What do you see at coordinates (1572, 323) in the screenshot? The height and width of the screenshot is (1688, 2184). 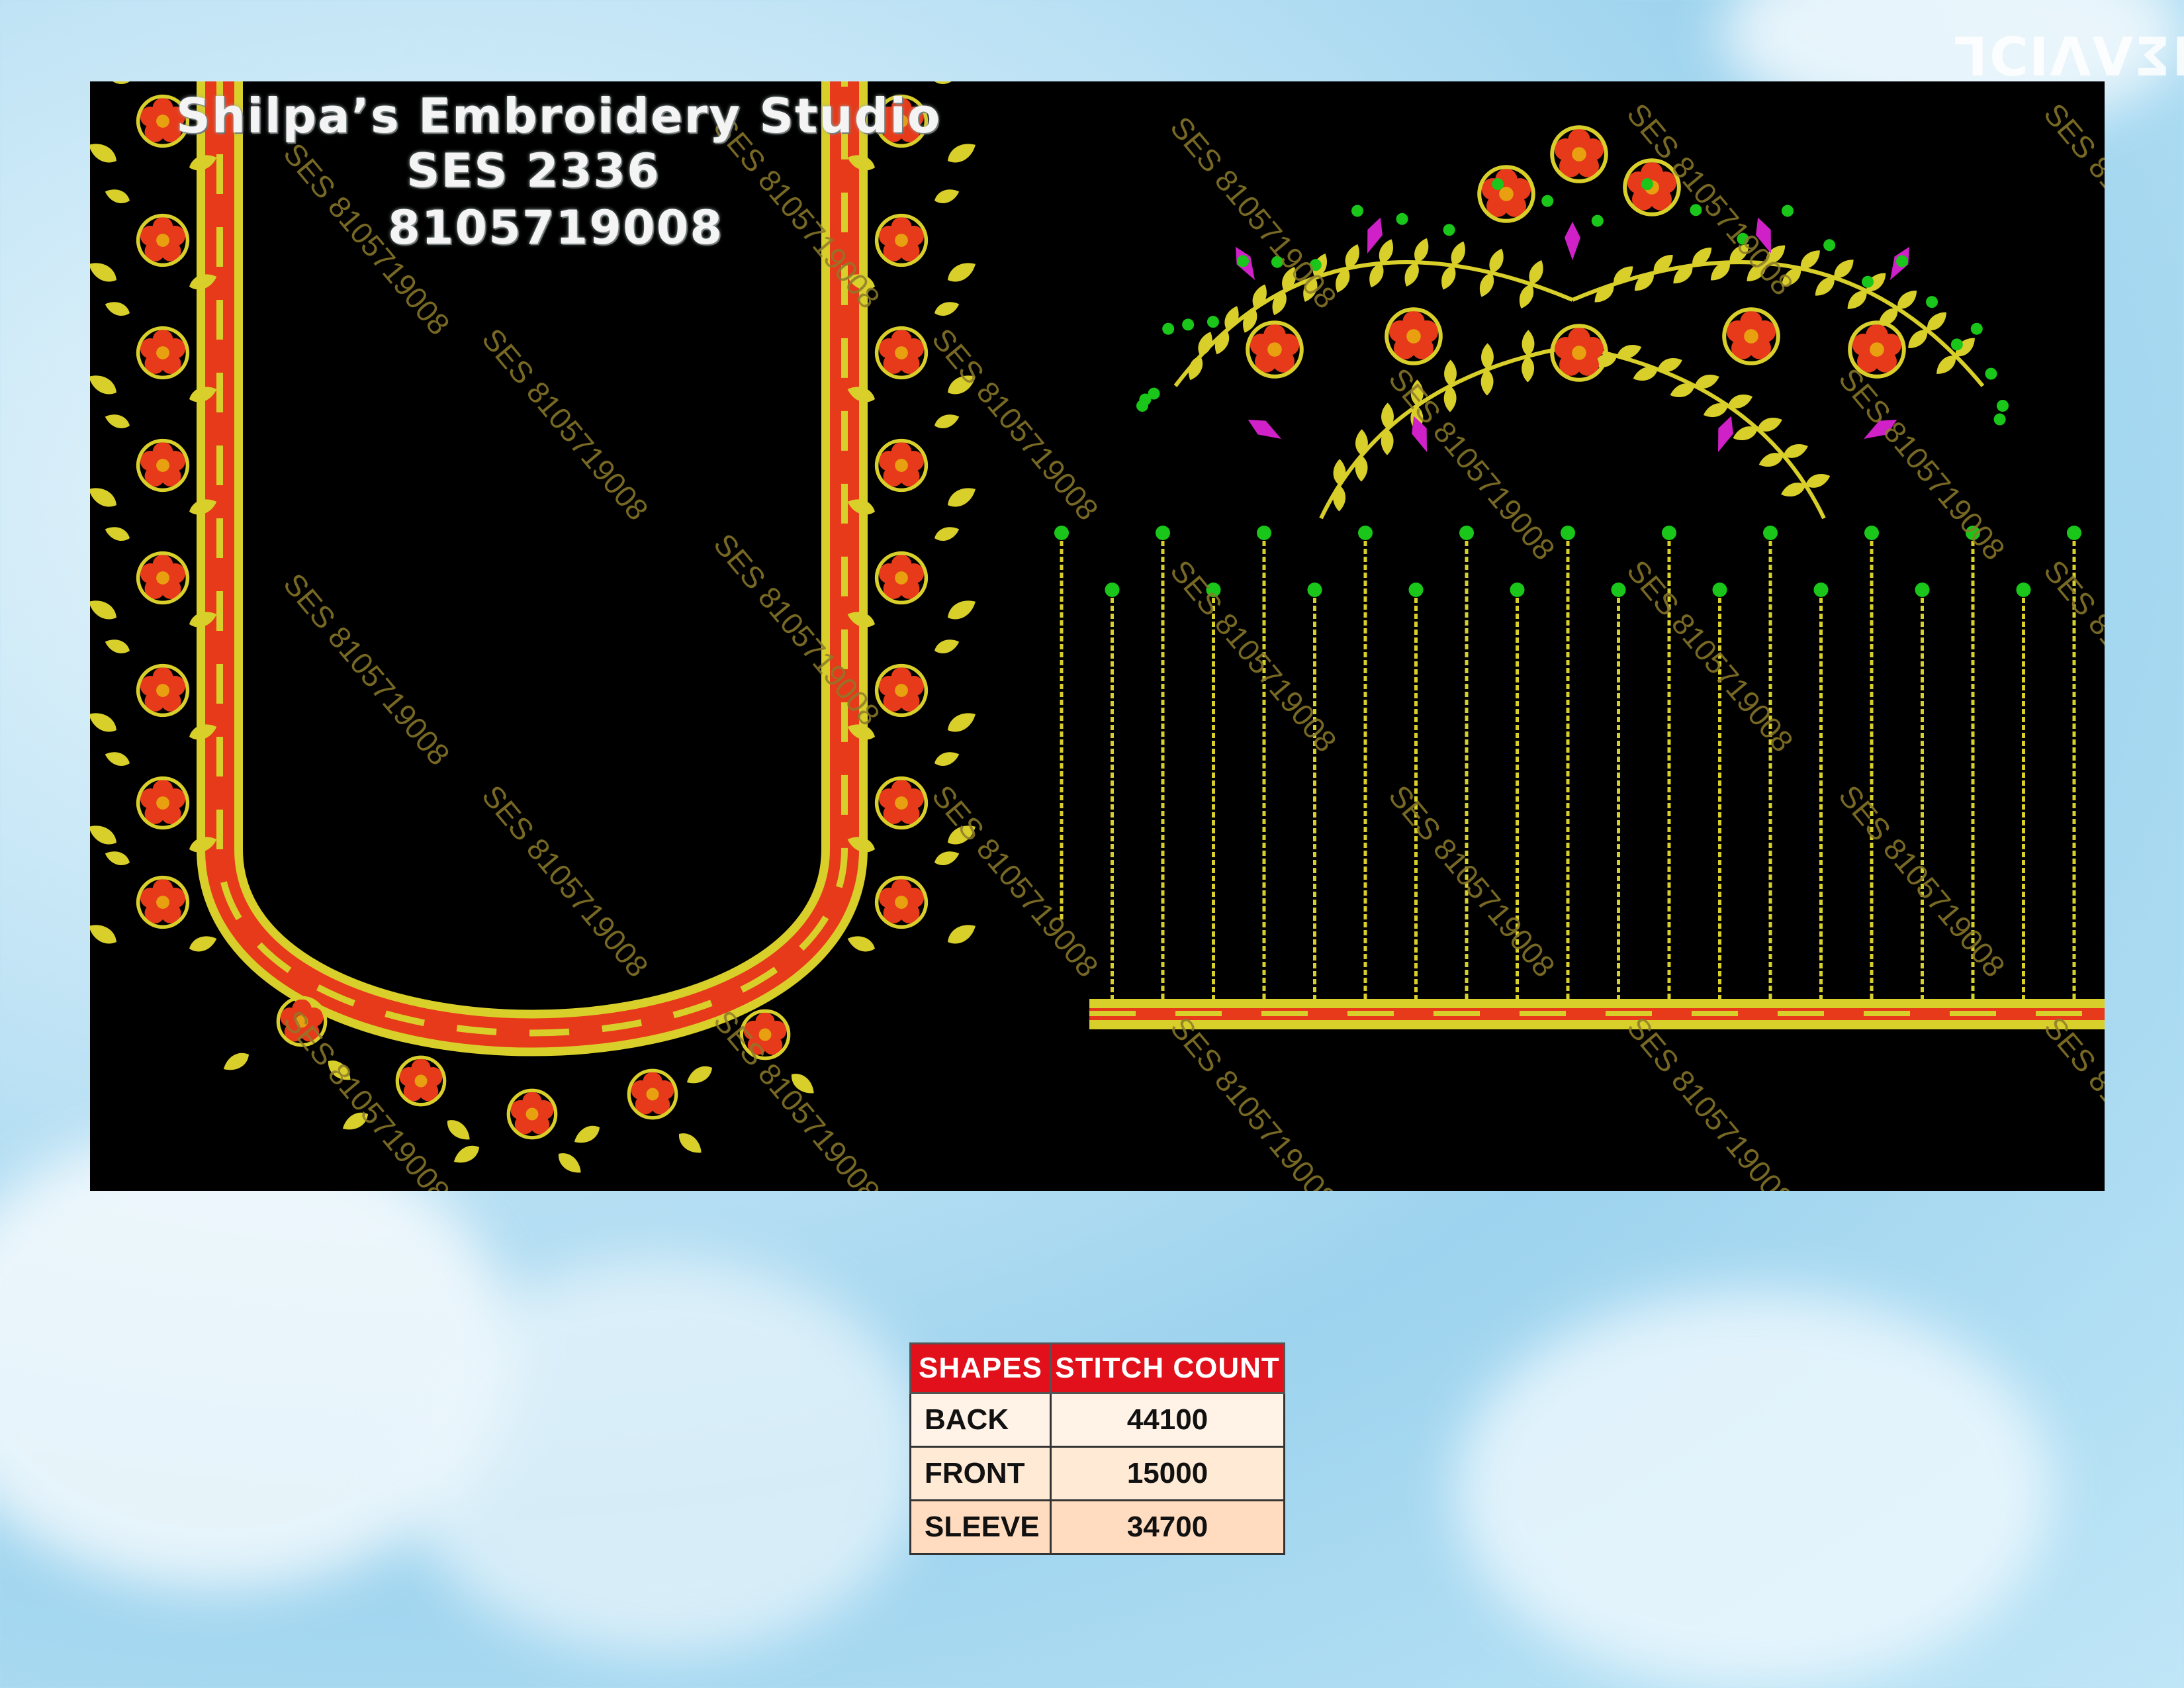 I see `front-floral-motif` at bounding box center [1572, 323].